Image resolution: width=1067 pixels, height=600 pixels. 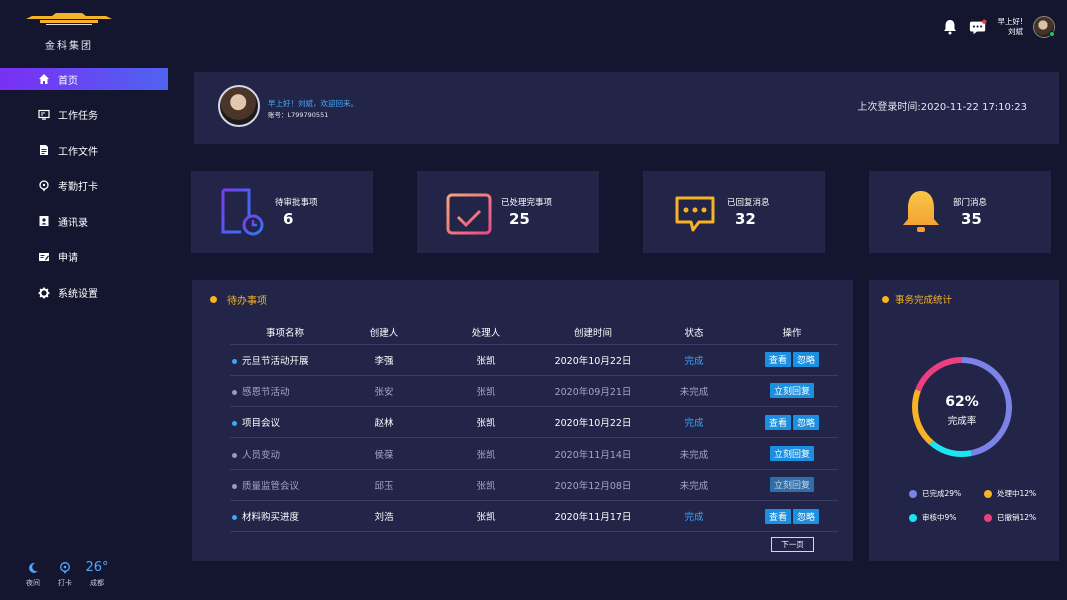 What do you see at coordinates (84, 79) in the screenshot?
I see `nav-item-home: 首页` at bounding box center [84, 79].